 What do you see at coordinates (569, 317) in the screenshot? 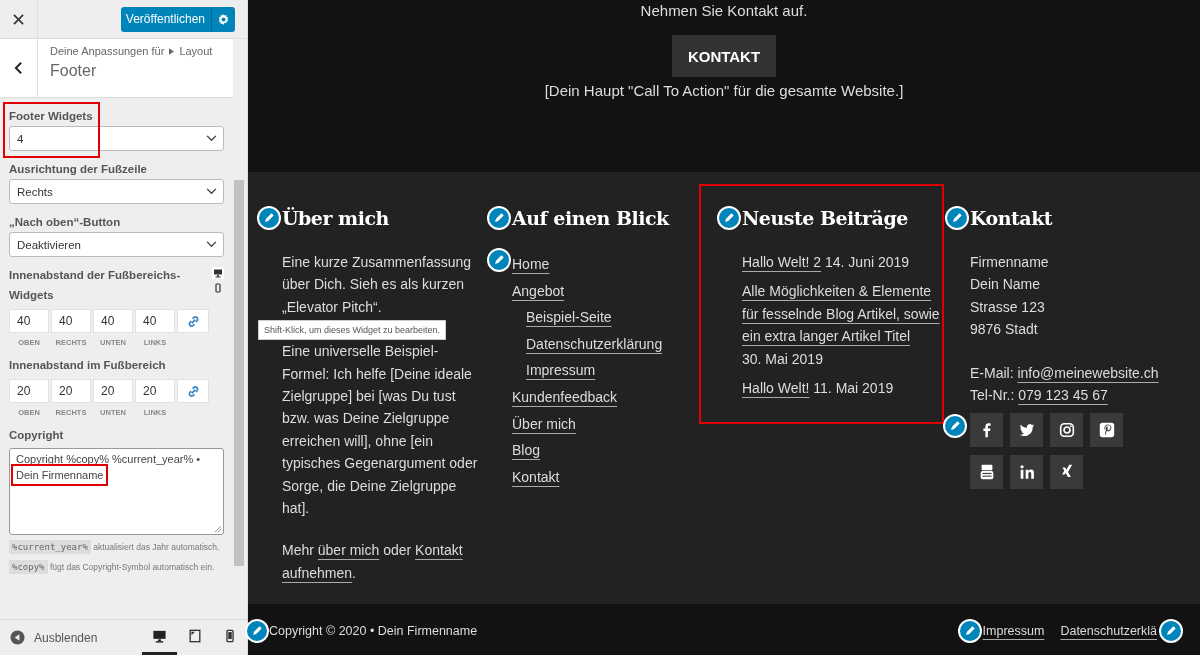
I see `menu-link: Beispiel-Seite` at bounding box center [569, 317].